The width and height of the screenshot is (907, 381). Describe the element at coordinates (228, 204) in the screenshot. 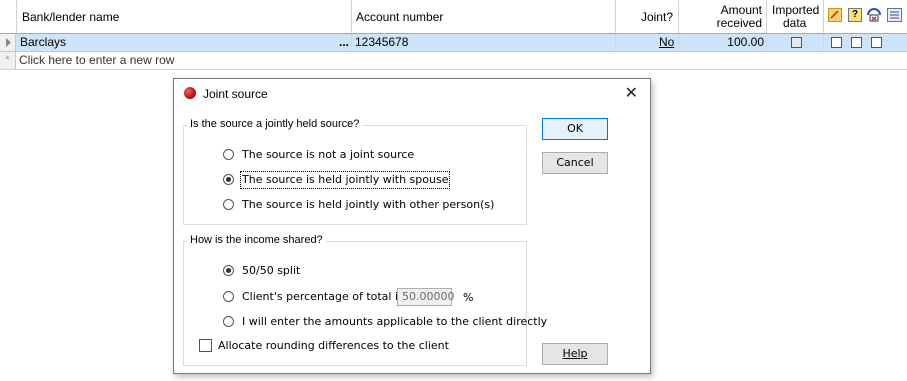

I see `radio-joint-other-circle` at that location.